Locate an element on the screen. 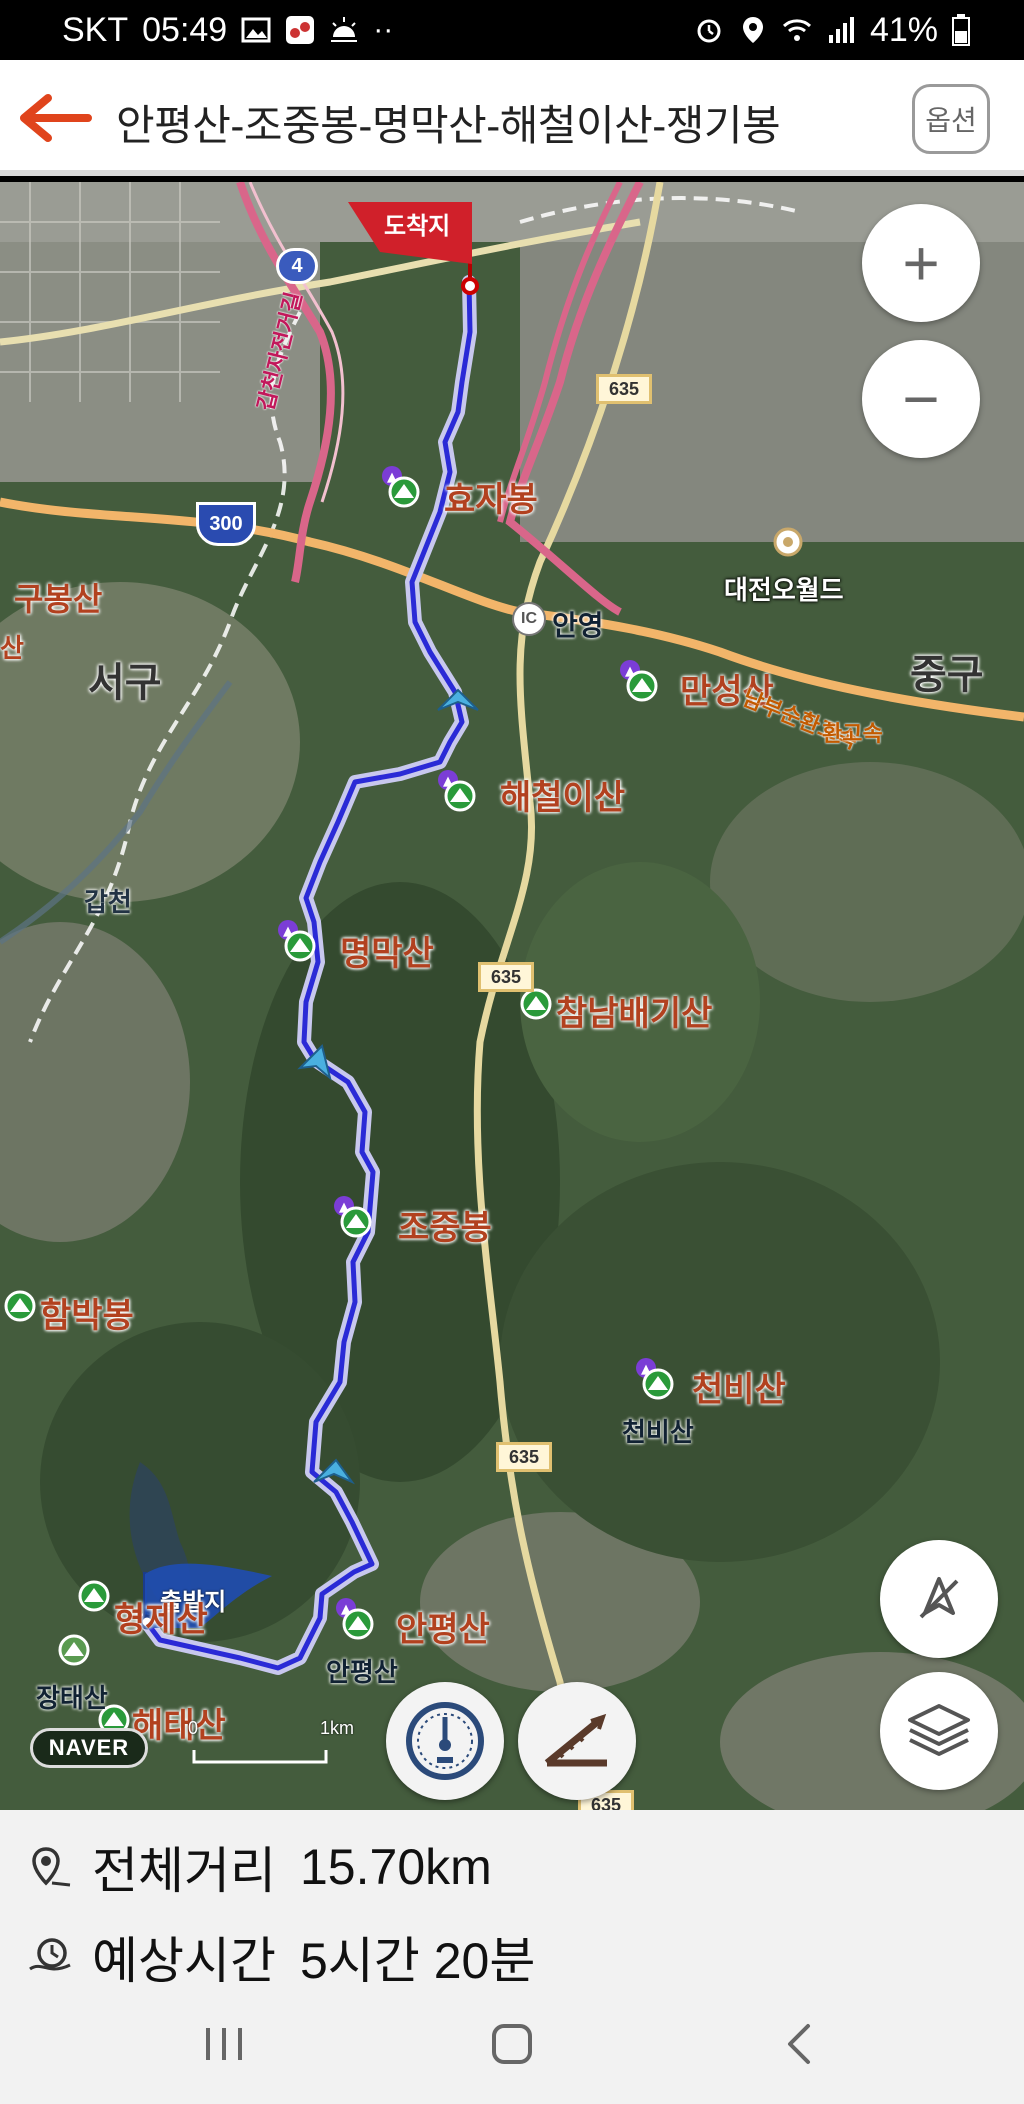 The width and height of the screenshot is (1024, 2104). distance-row: 전체거리 15.70km is located at coordinates (259, 1867).